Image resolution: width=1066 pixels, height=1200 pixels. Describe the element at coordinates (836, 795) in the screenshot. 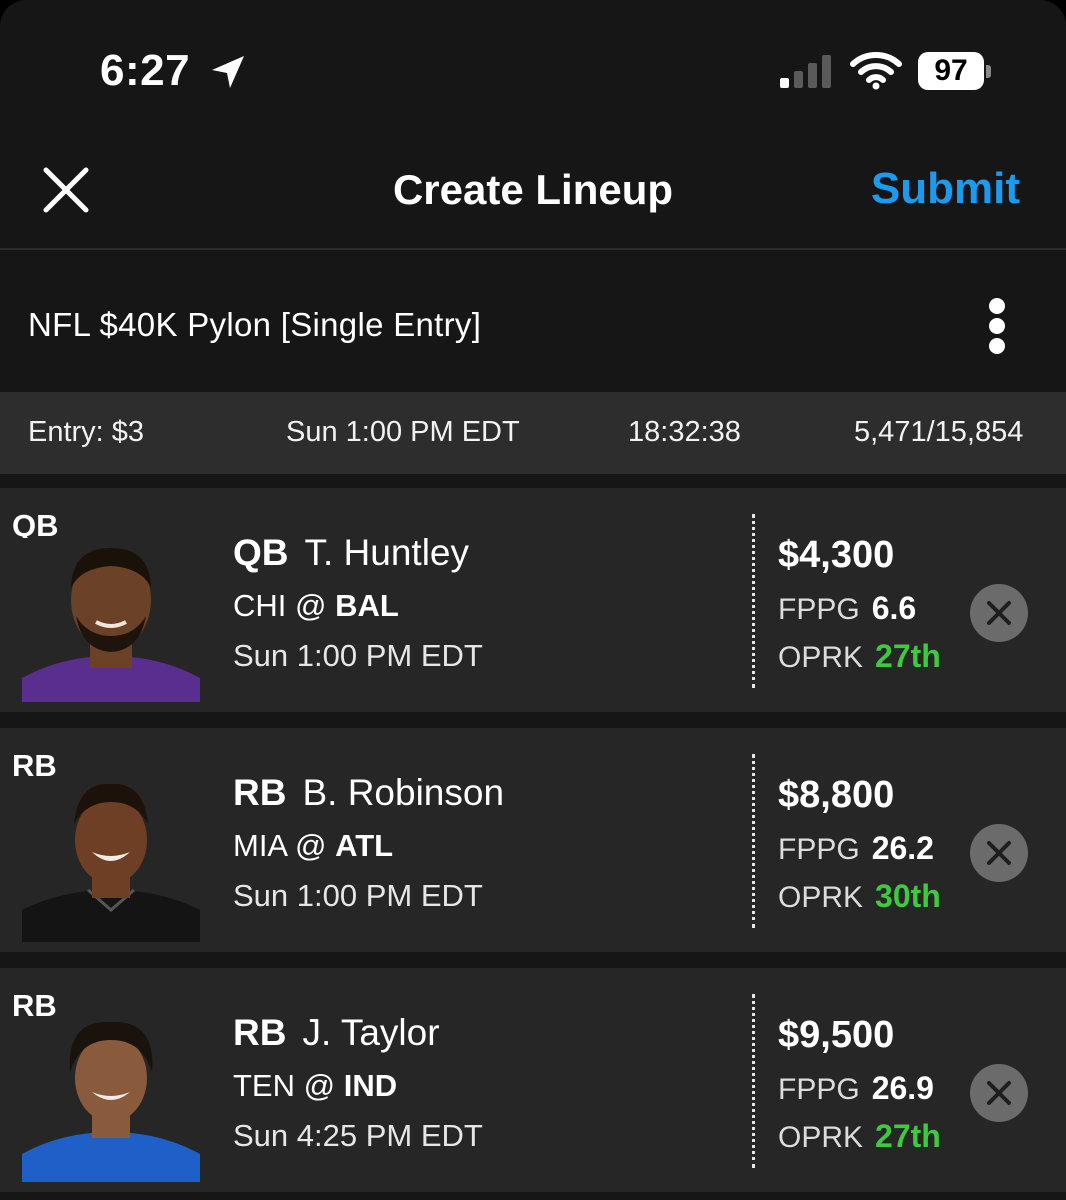

I see `player-salary: $8,800` at that location.